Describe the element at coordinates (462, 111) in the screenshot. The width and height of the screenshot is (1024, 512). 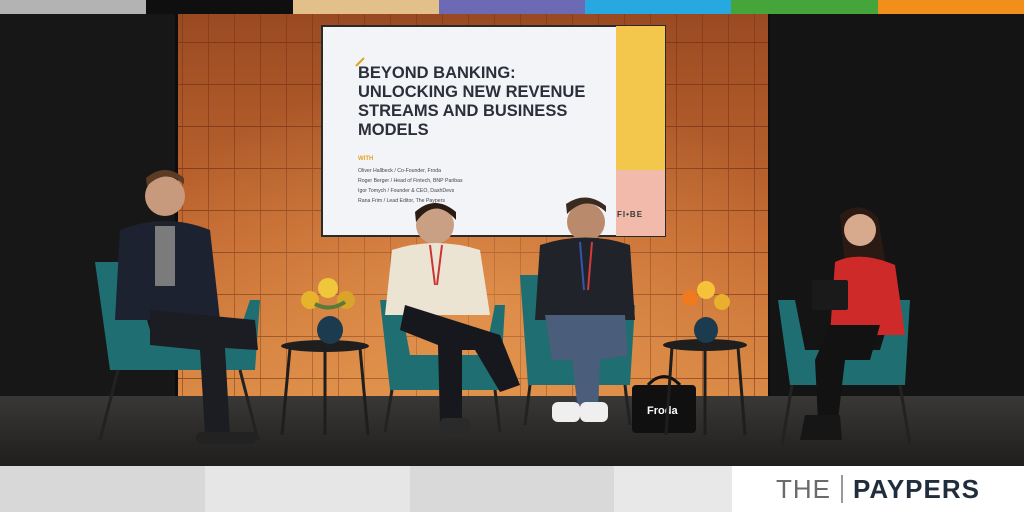
I see `screen-title-line-3: STREAMS AND BUSINESS` at that location.